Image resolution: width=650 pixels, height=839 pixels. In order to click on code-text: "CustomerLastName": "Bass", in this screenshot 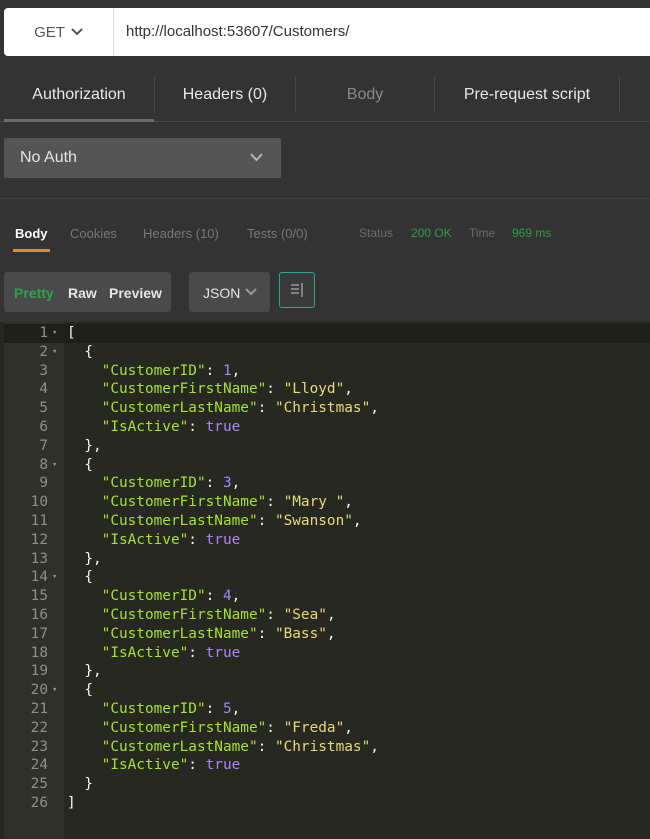, I will do `click(201, 634)`.